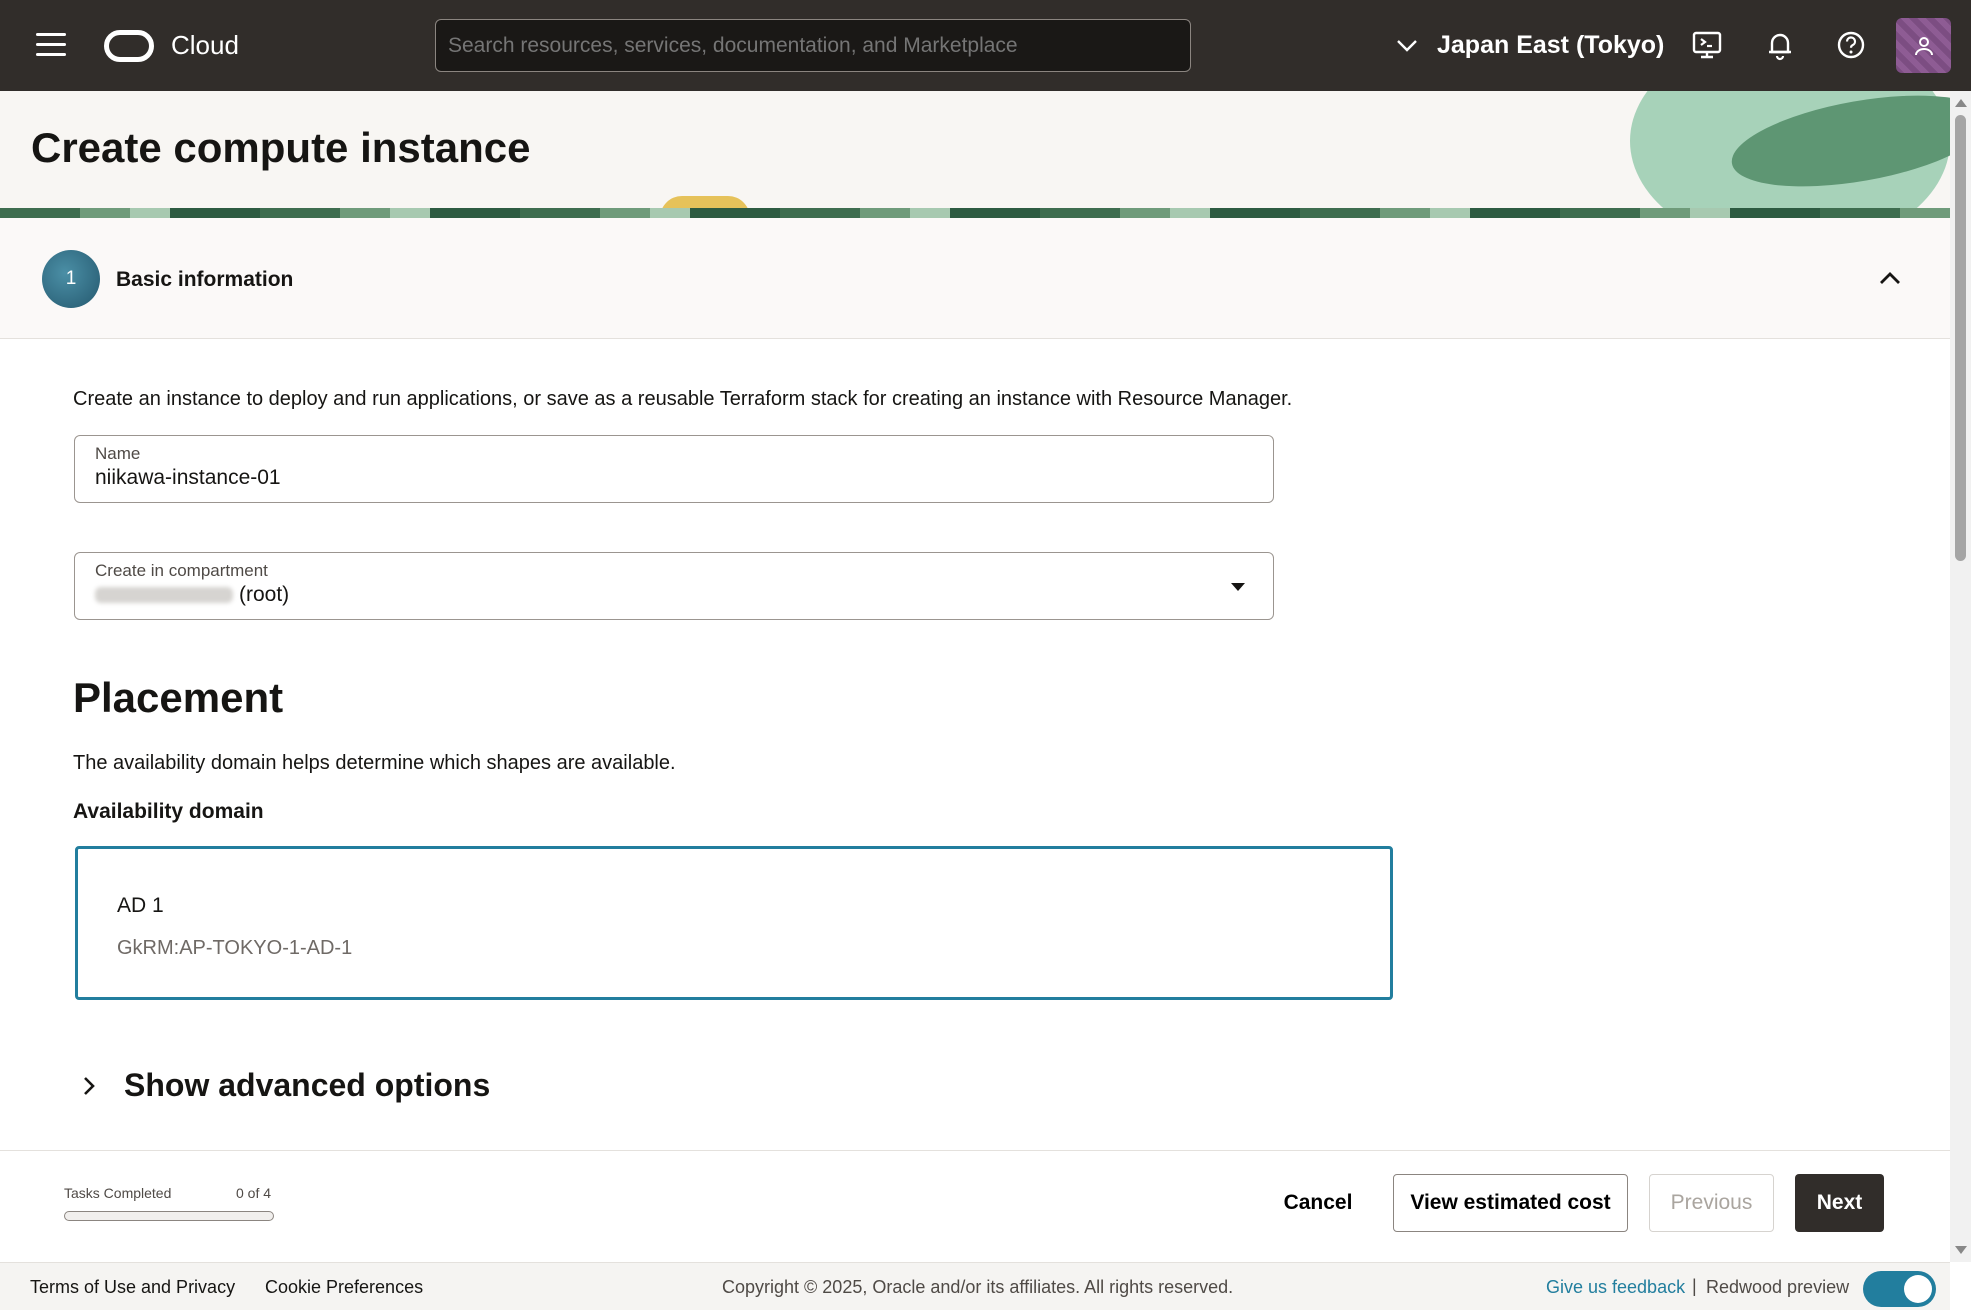 This screenshot has width=1971, height=1310. I want to click on tasks-completed-count: 0 of 4, so click(254, 1193).